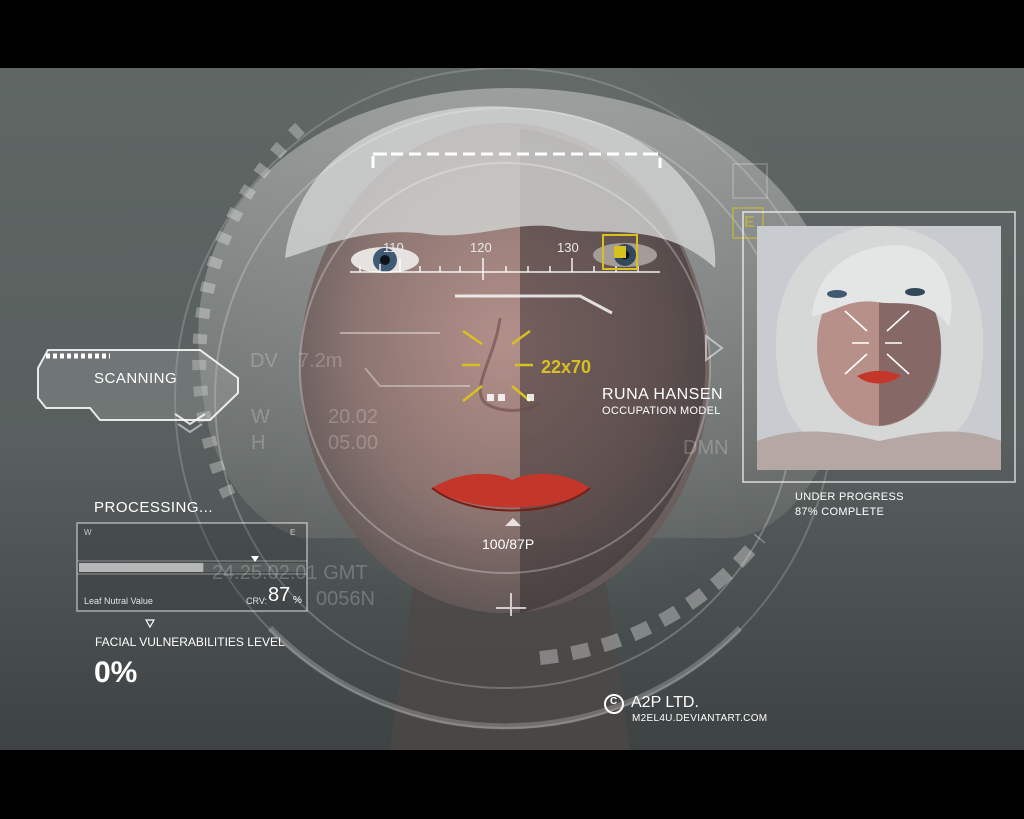 This screenshot has width=1024, height=819. What do you see at coordinates (260, 417) in the screenshot?
I see `w-label: W` at bounding box center [260, 417].